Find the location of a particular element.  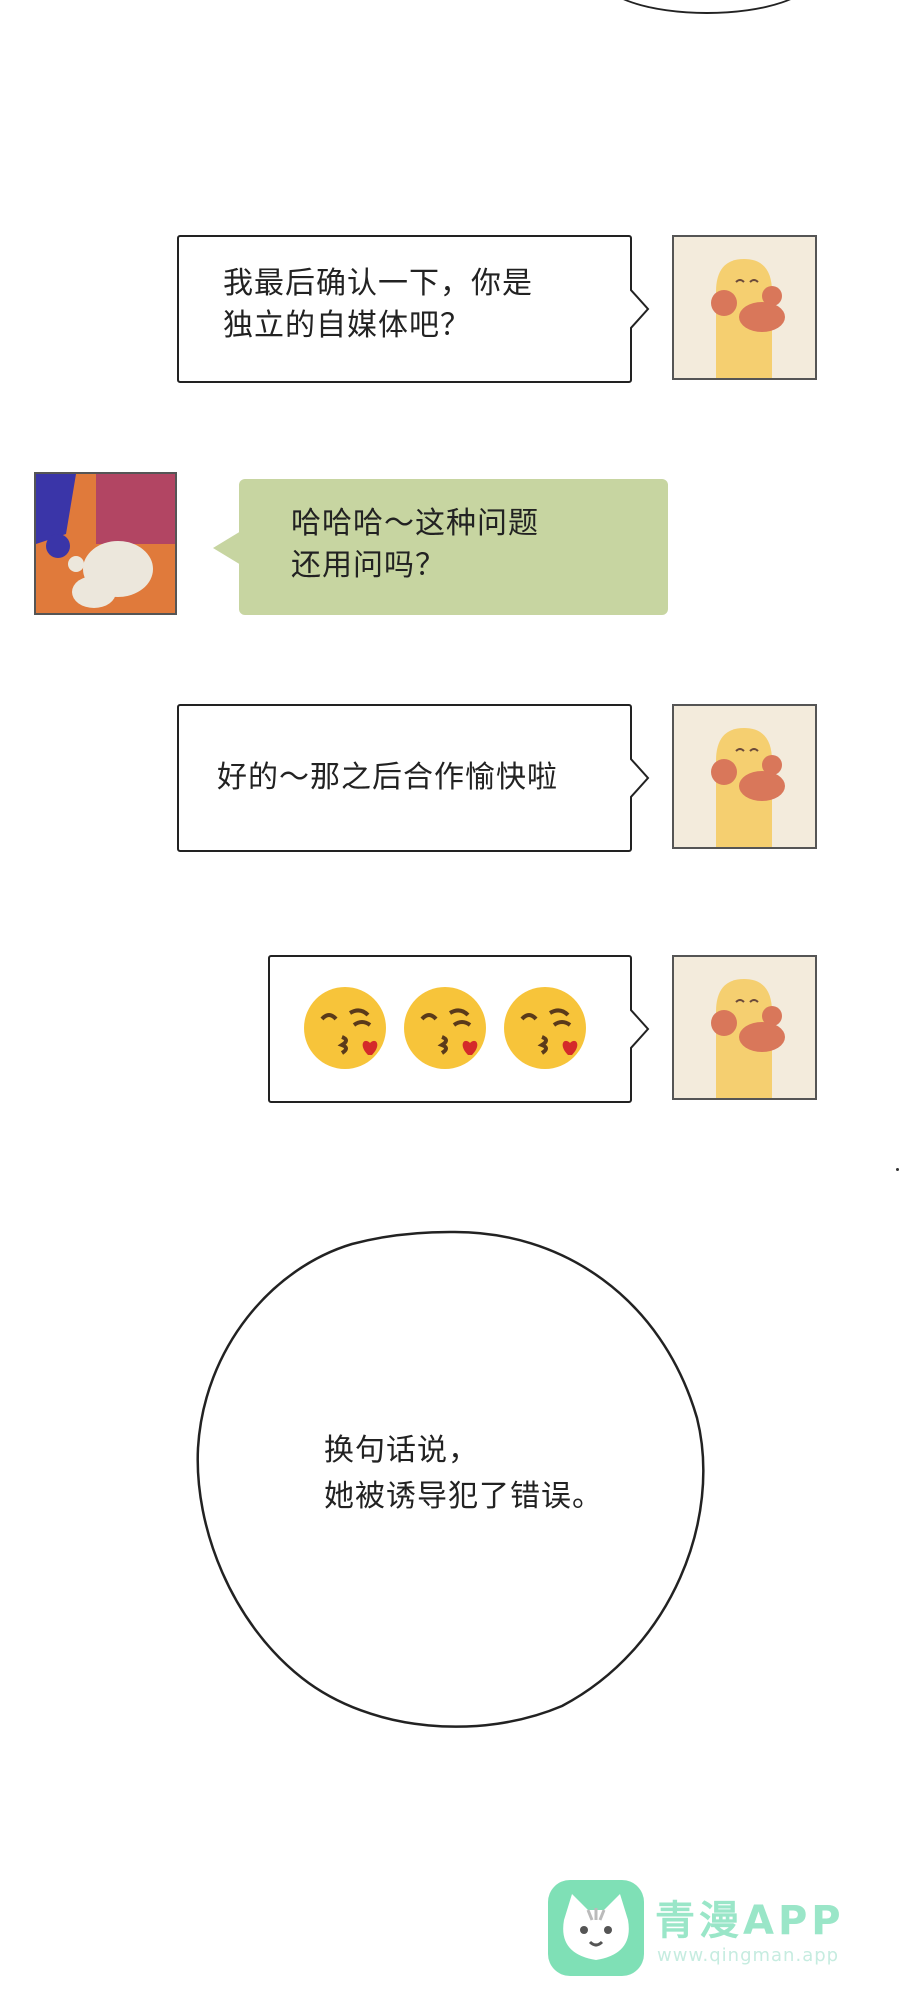

message-text-line: 我最后确认一下，你是 is located at coordinates (378, 283).